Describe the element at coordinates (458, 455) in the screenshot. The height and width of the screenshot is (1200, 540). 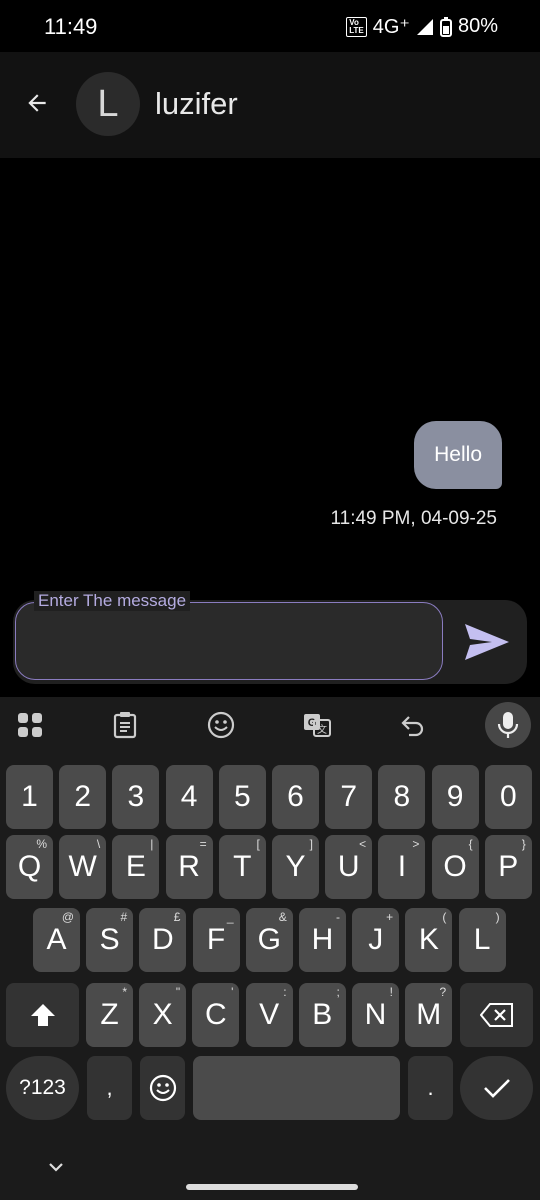
I see `sent-message-bubble: Hello` at that location.